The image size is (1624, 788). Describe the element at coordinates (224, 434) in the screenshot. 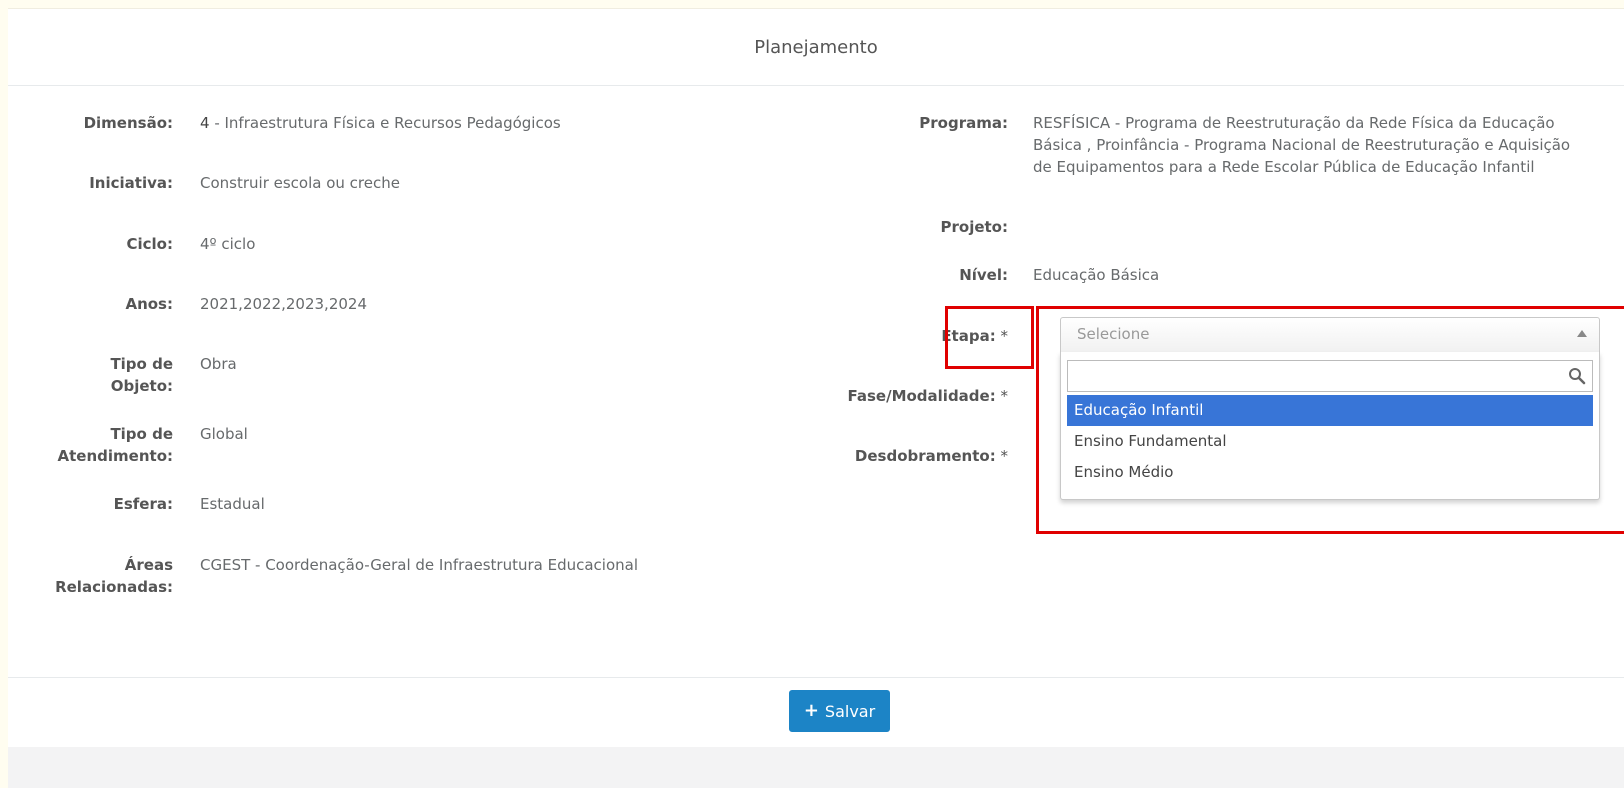

I see `value-tipo-atendimento: Global` at that location.